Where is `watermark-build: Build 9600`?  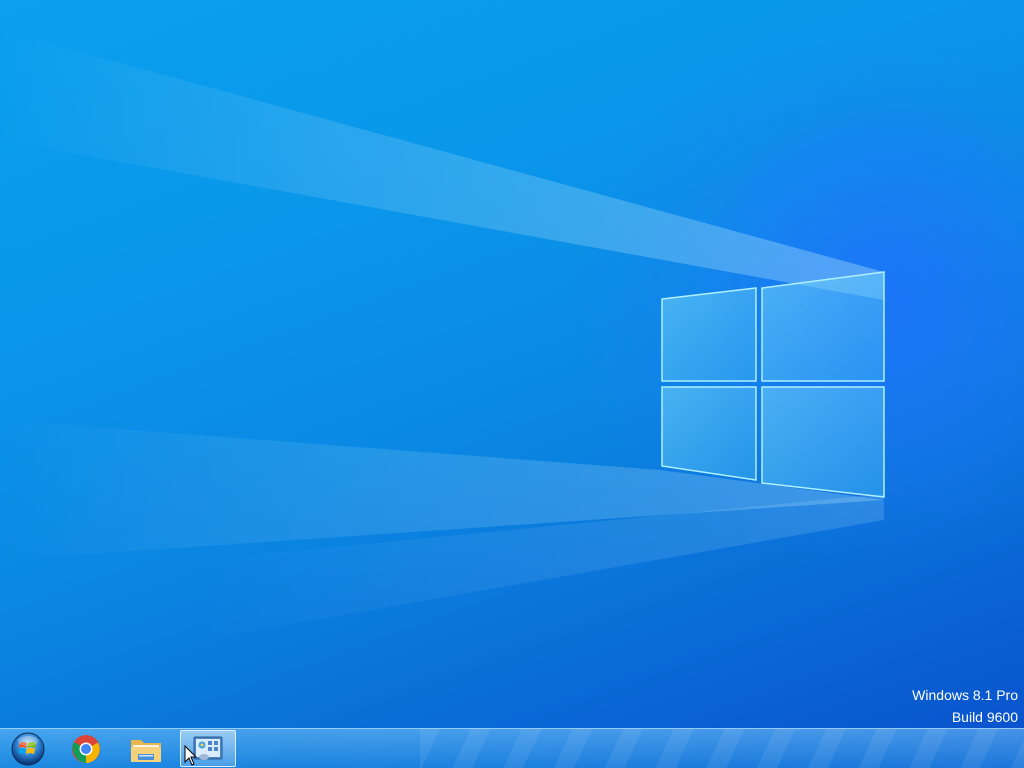
watermark-build: Build 9600 is located at coordinates (984, 717).